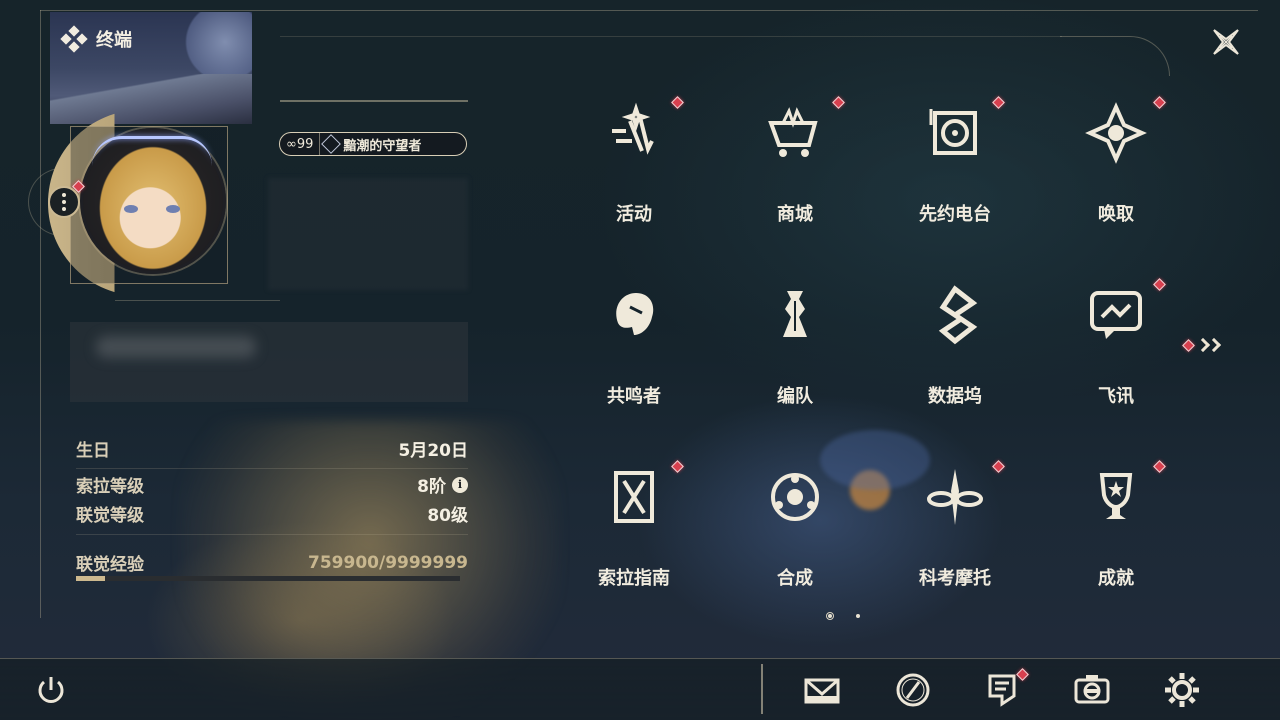 This screenshot has width=1280, height=720. I want to click on feature-convene: 唤取, so click(1116, 172).